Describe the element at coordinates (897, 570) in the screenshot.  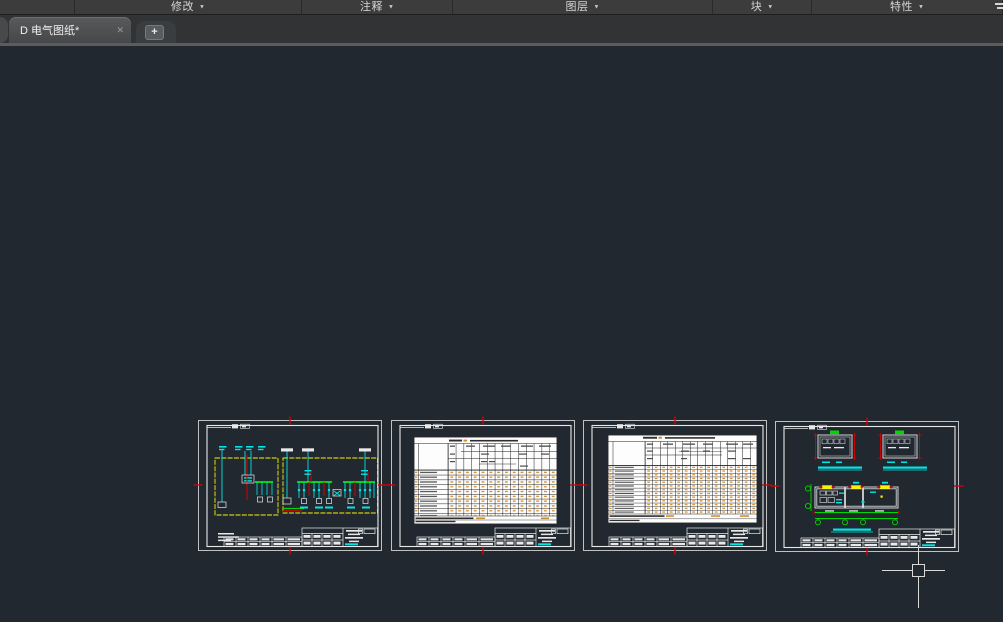
I see `crosshair-left-arm` at that location.